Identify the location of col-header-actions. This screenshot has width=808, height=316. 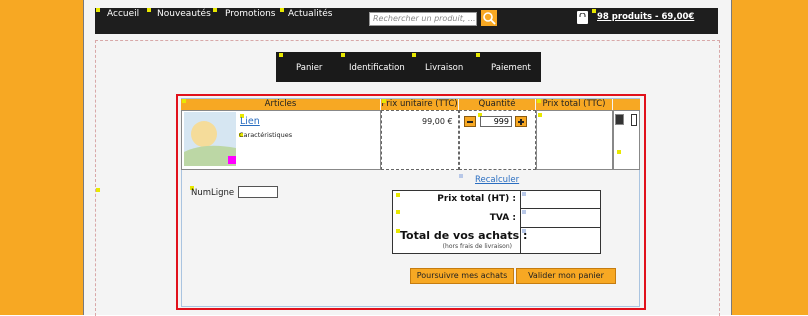
(626, 104).